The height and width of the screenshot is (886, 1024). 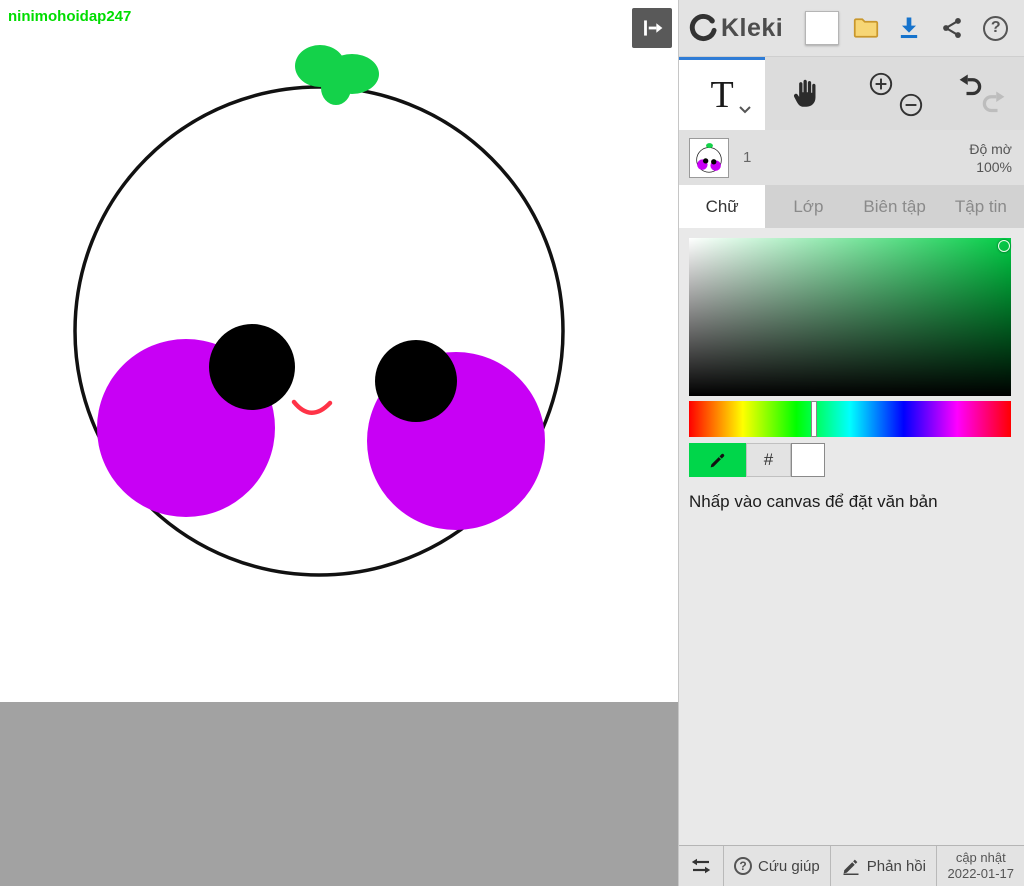 I want to click on hex-button: #, so click(x=768, y=460).